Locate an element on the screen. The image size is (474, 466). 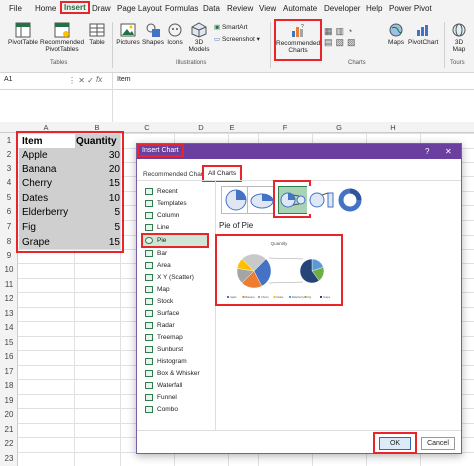
row-header: 1 is located at coordinates (9, 140).